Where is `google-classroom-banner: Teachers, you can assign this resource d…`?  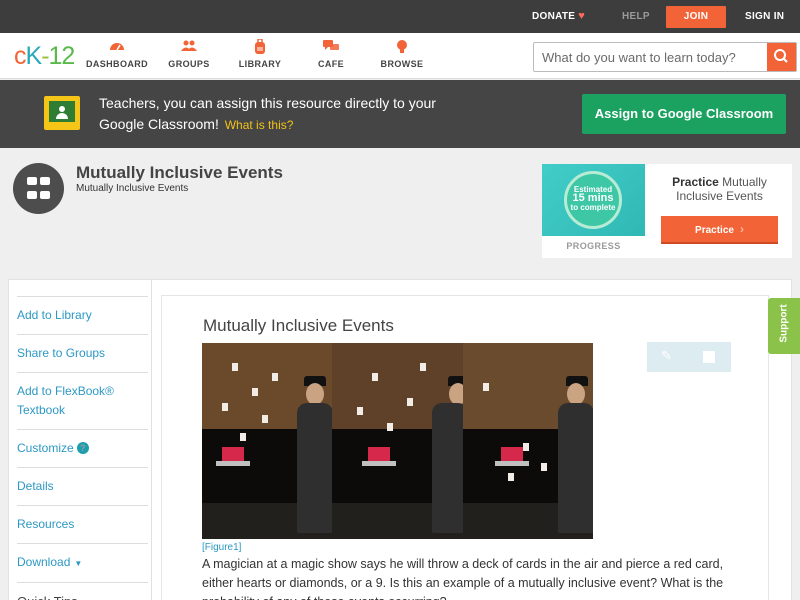
google-classroom-banner: Teachers, you can assign this resource d… is located at coordinates (400, 114).